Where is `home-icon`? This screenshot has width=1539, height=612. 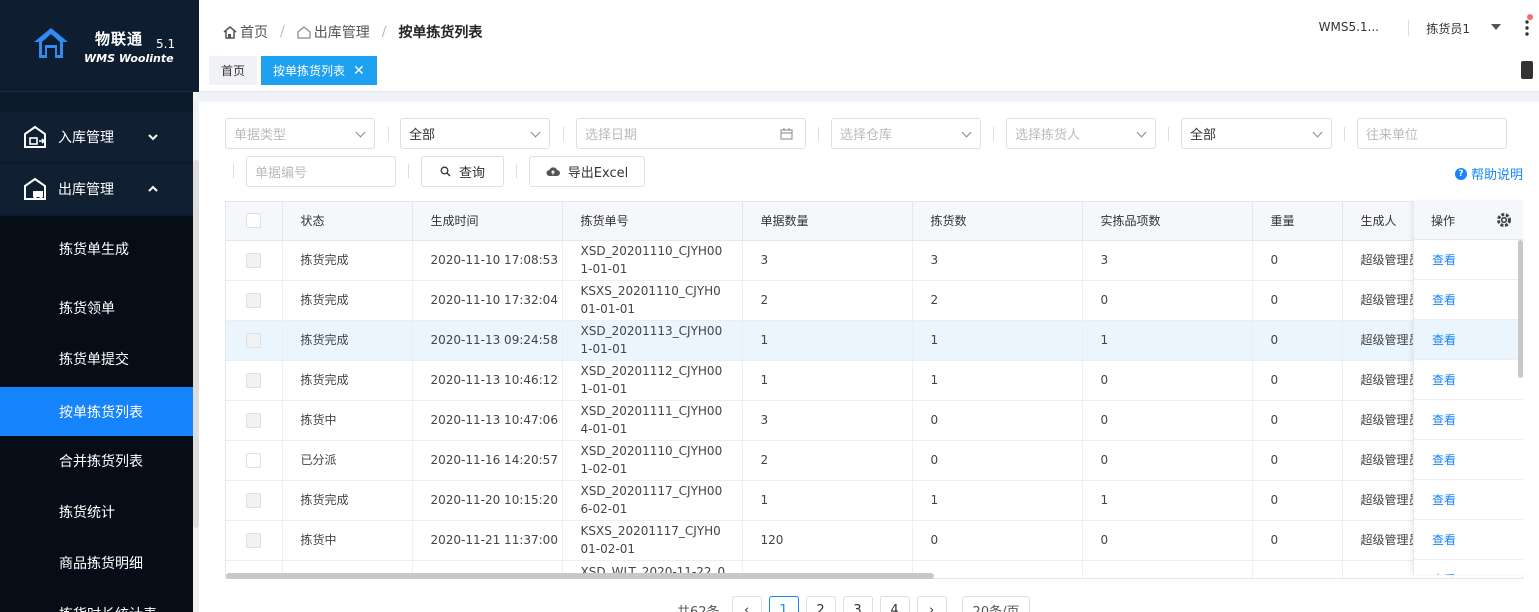
home-icon is located at coordinates (230, 32).